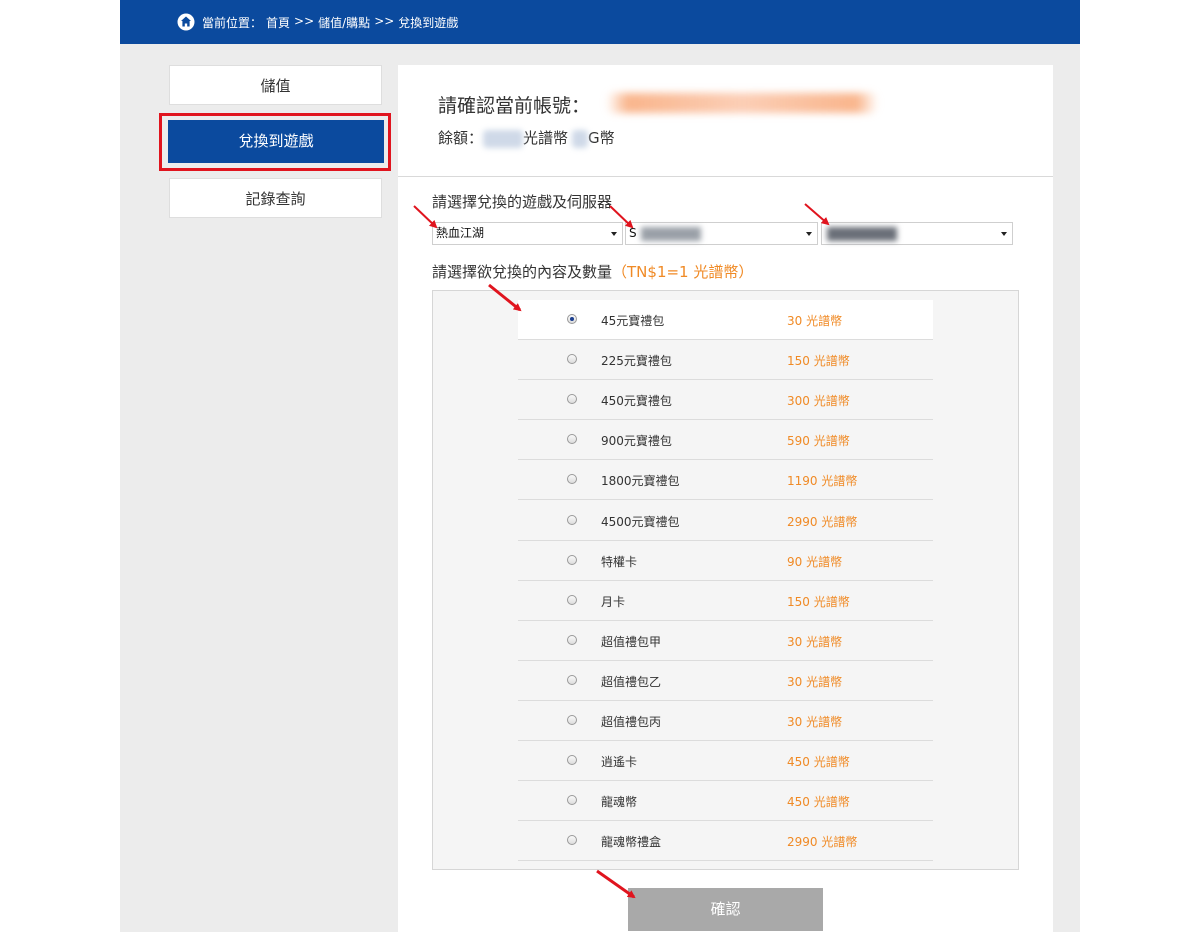 This screenshot has height=945, width=1200. What do you see at coordinates (631, 722) in the screenshot?
I see `item-name: 超值禮包丙` at bounding box center [631, 722].